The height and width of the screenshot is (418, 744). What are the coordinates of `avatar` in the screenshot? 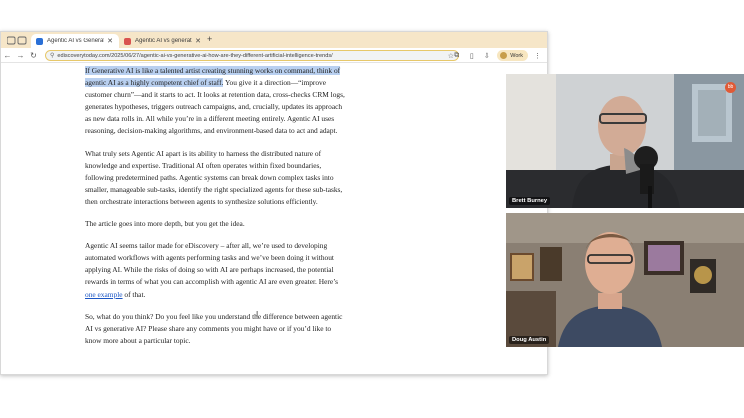 It's located at (504, 55).